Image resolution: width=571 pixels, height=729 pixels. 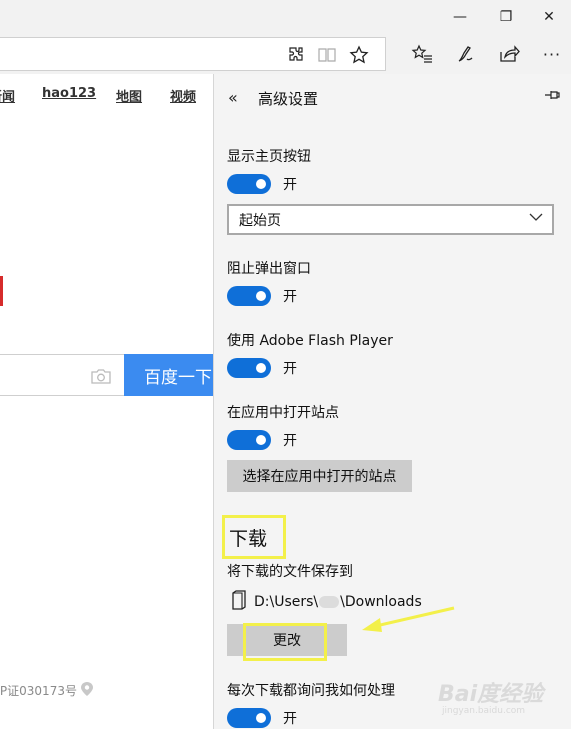 What do you see at coordinates (290, 185) in the screenshot?
I see `home-button-toggle-text: 开` at bounding box center [290, 185].